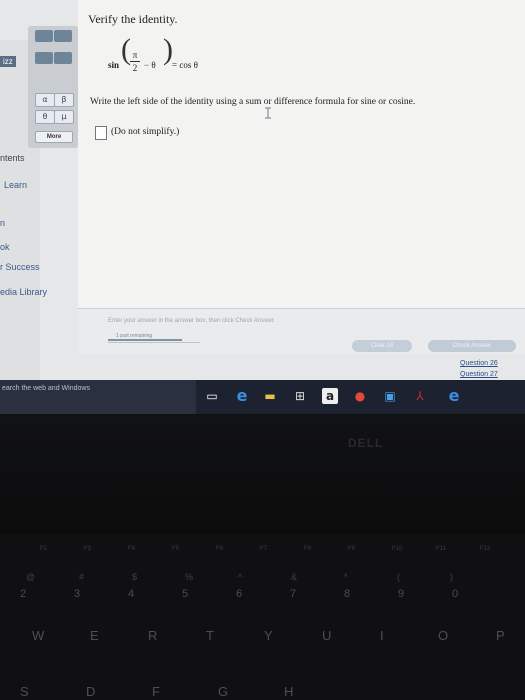 The height and width of the screenshot is (700, 525). Describe the element at coordinates (390, 396) in the screenshot. I see `photos-icon: ▣` at that location.